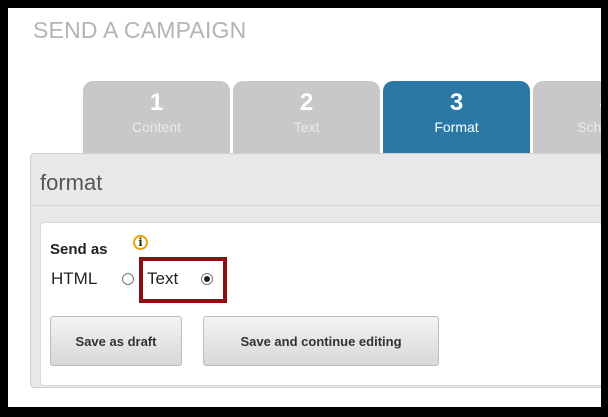  I want to click on tab-text: 2 Text, so click(306, 118).